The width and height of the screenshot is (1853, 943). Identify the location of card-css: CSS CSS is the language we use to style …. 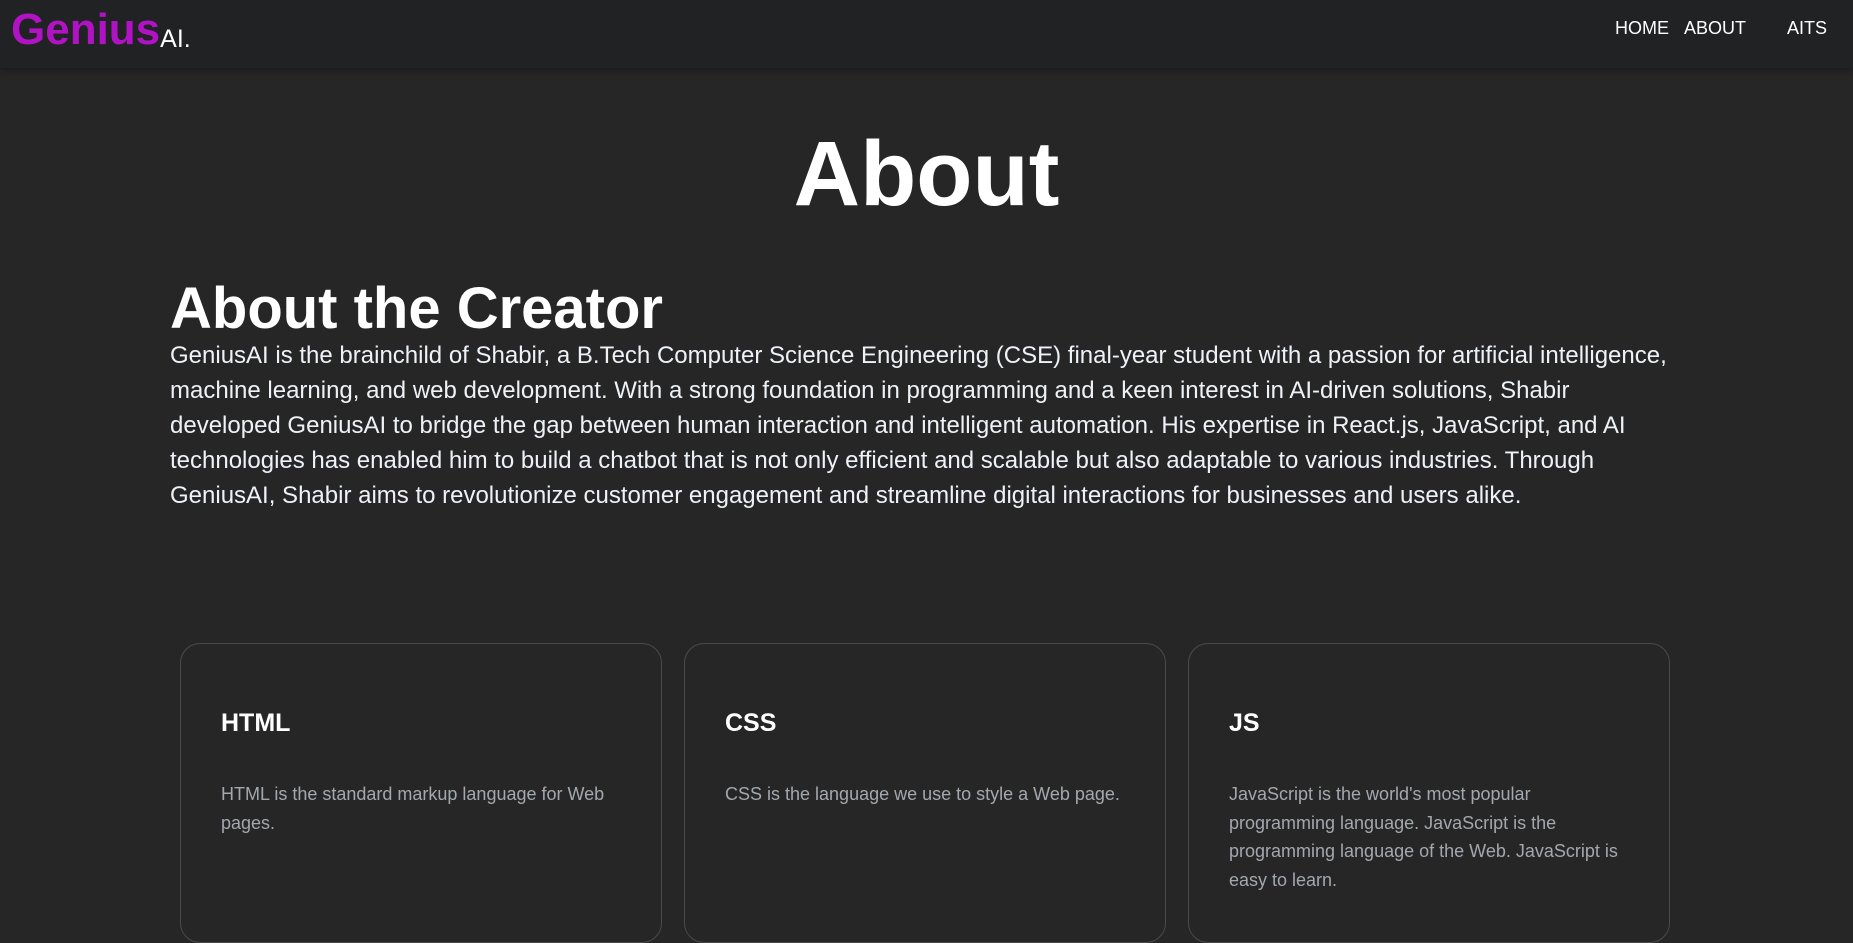
(925, 793).